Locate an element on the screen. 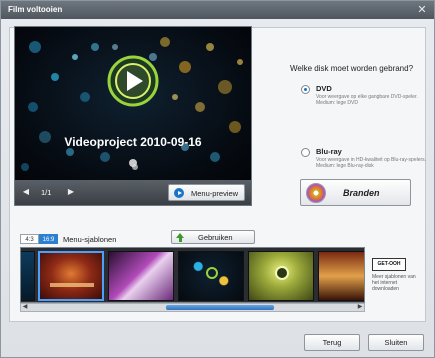  prev-page-icon: ◀ is located at coordinates (26, 192).